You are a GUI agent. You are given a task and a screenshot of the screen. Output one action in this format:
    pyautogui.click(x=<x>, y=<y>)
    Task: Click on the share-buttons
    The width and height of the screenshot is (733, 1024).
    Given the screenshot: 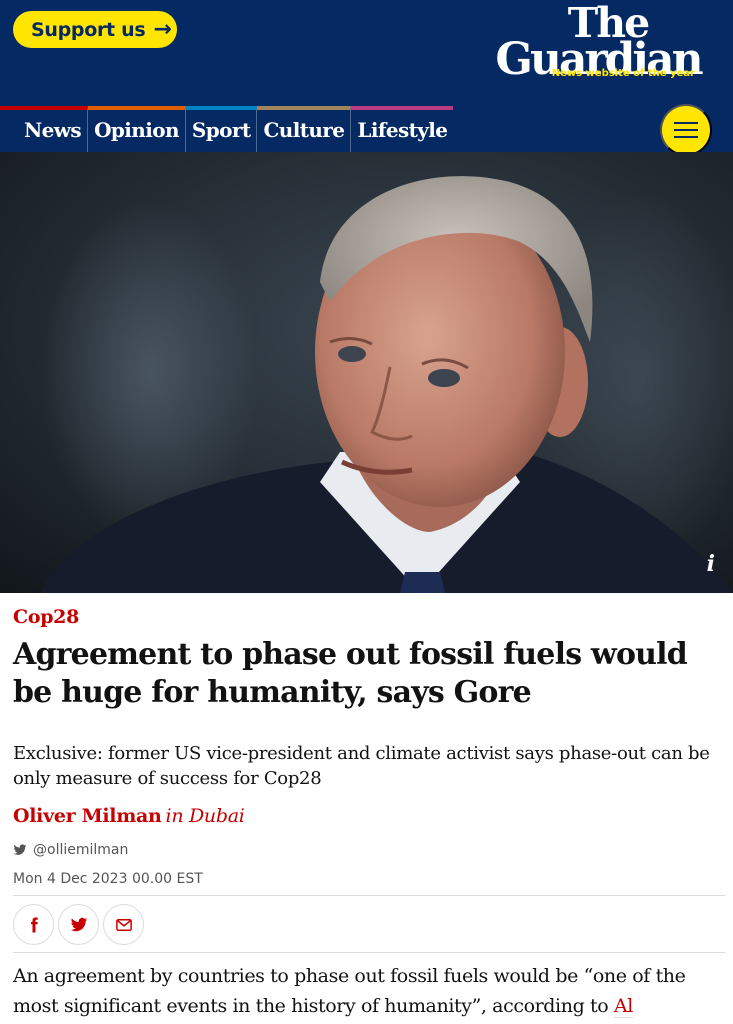 What is the action you would take?
    pyautogui.click(x=78, y=924)
    